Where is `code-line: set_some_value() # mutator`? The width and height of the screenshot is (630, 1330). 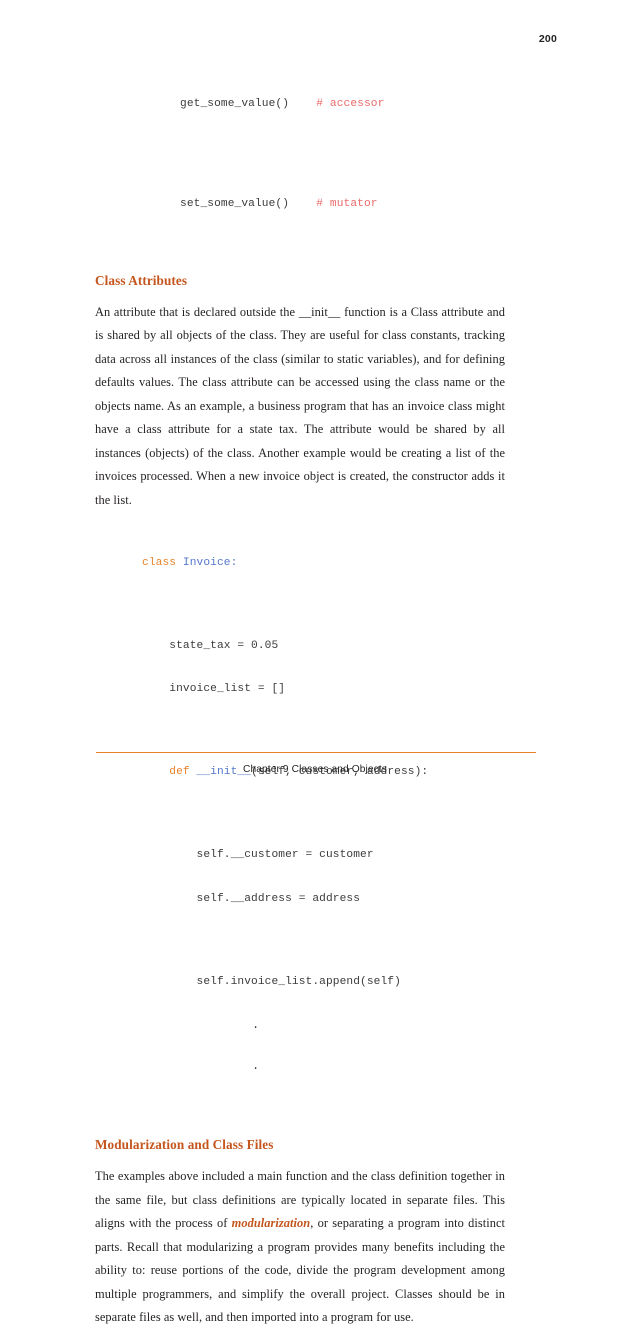
code-line: set_some_value() # mutator is located at coordinates (342, 204).